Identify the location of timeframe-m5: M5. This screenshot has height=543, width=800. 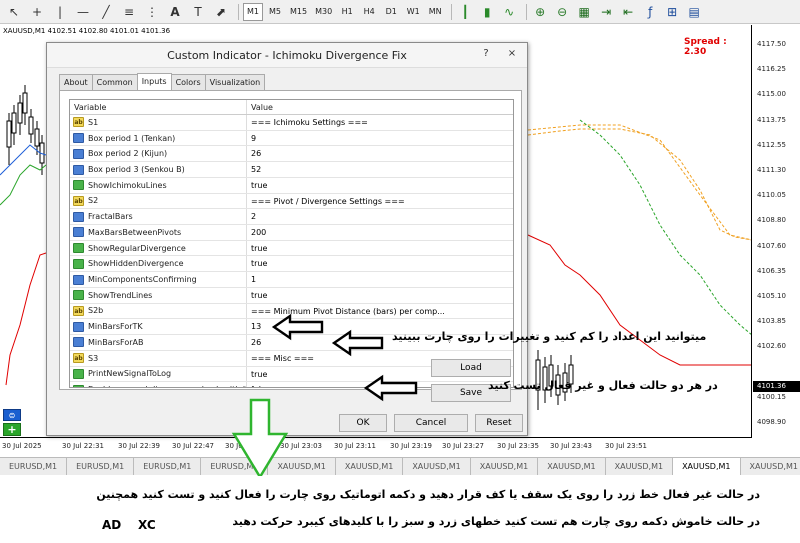
(275, 12).